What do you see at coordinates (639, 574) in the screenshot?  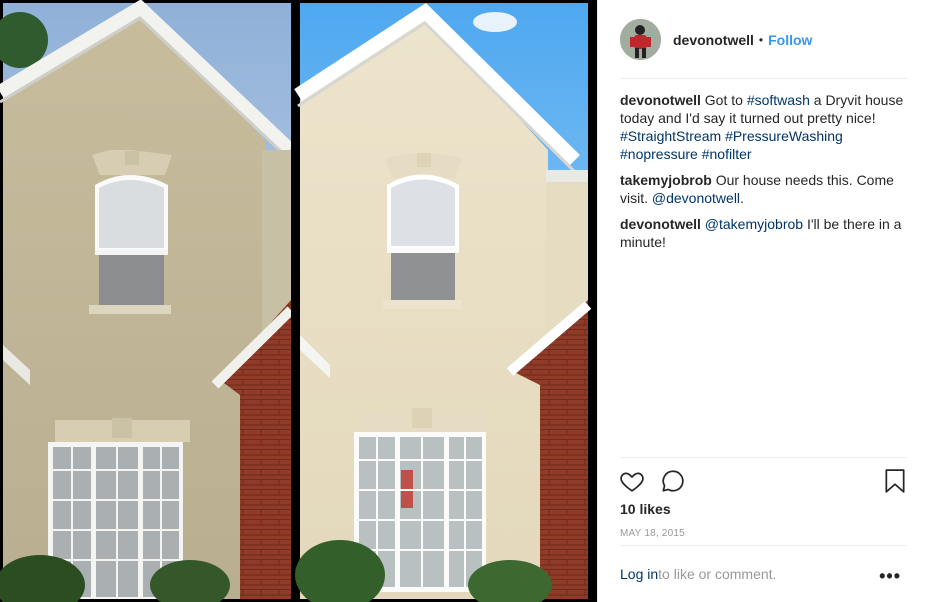 I see `login-link: Log in` at bounding box center [639, 574].